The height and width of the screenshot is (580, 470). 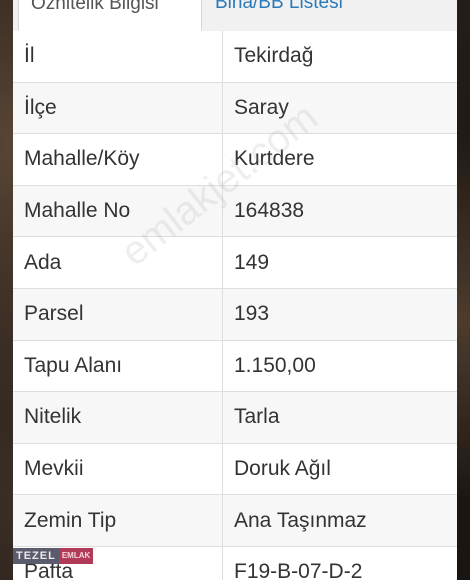 What do you see at coordinates (118, 159) in the screenshot?
I see `row-label: Mahalle/Köy` at bounding box center [118, 159].